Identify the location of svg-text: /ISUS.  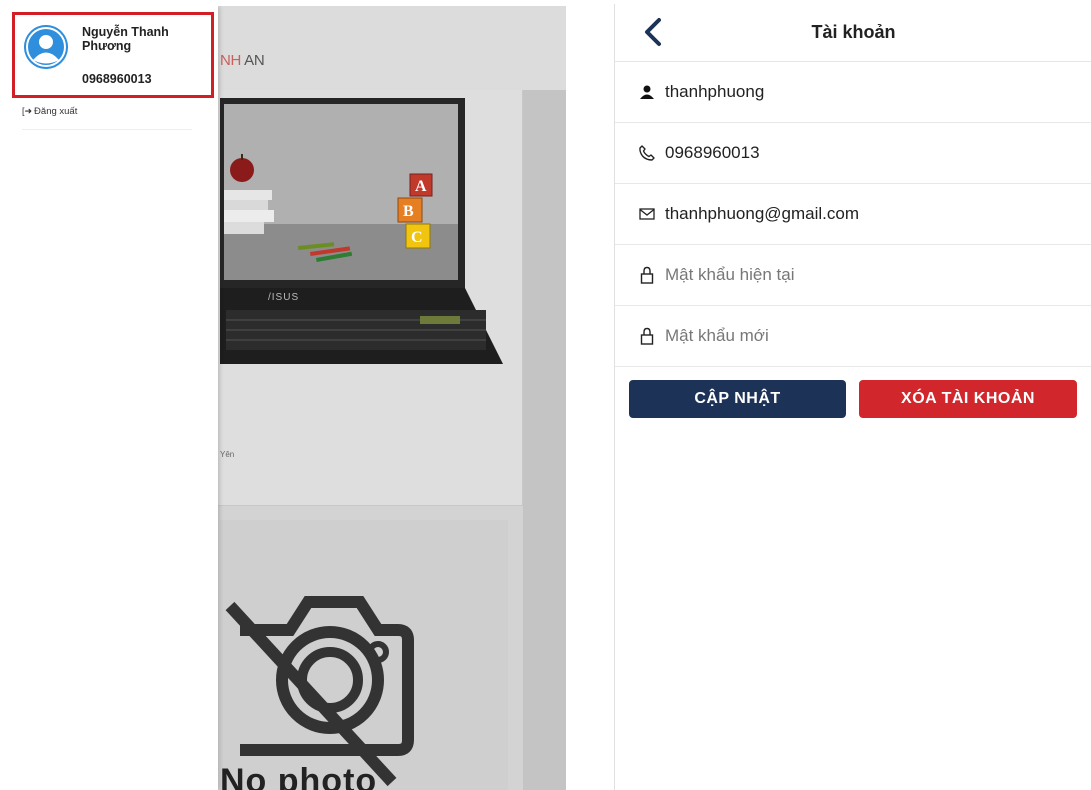
(283, 297).